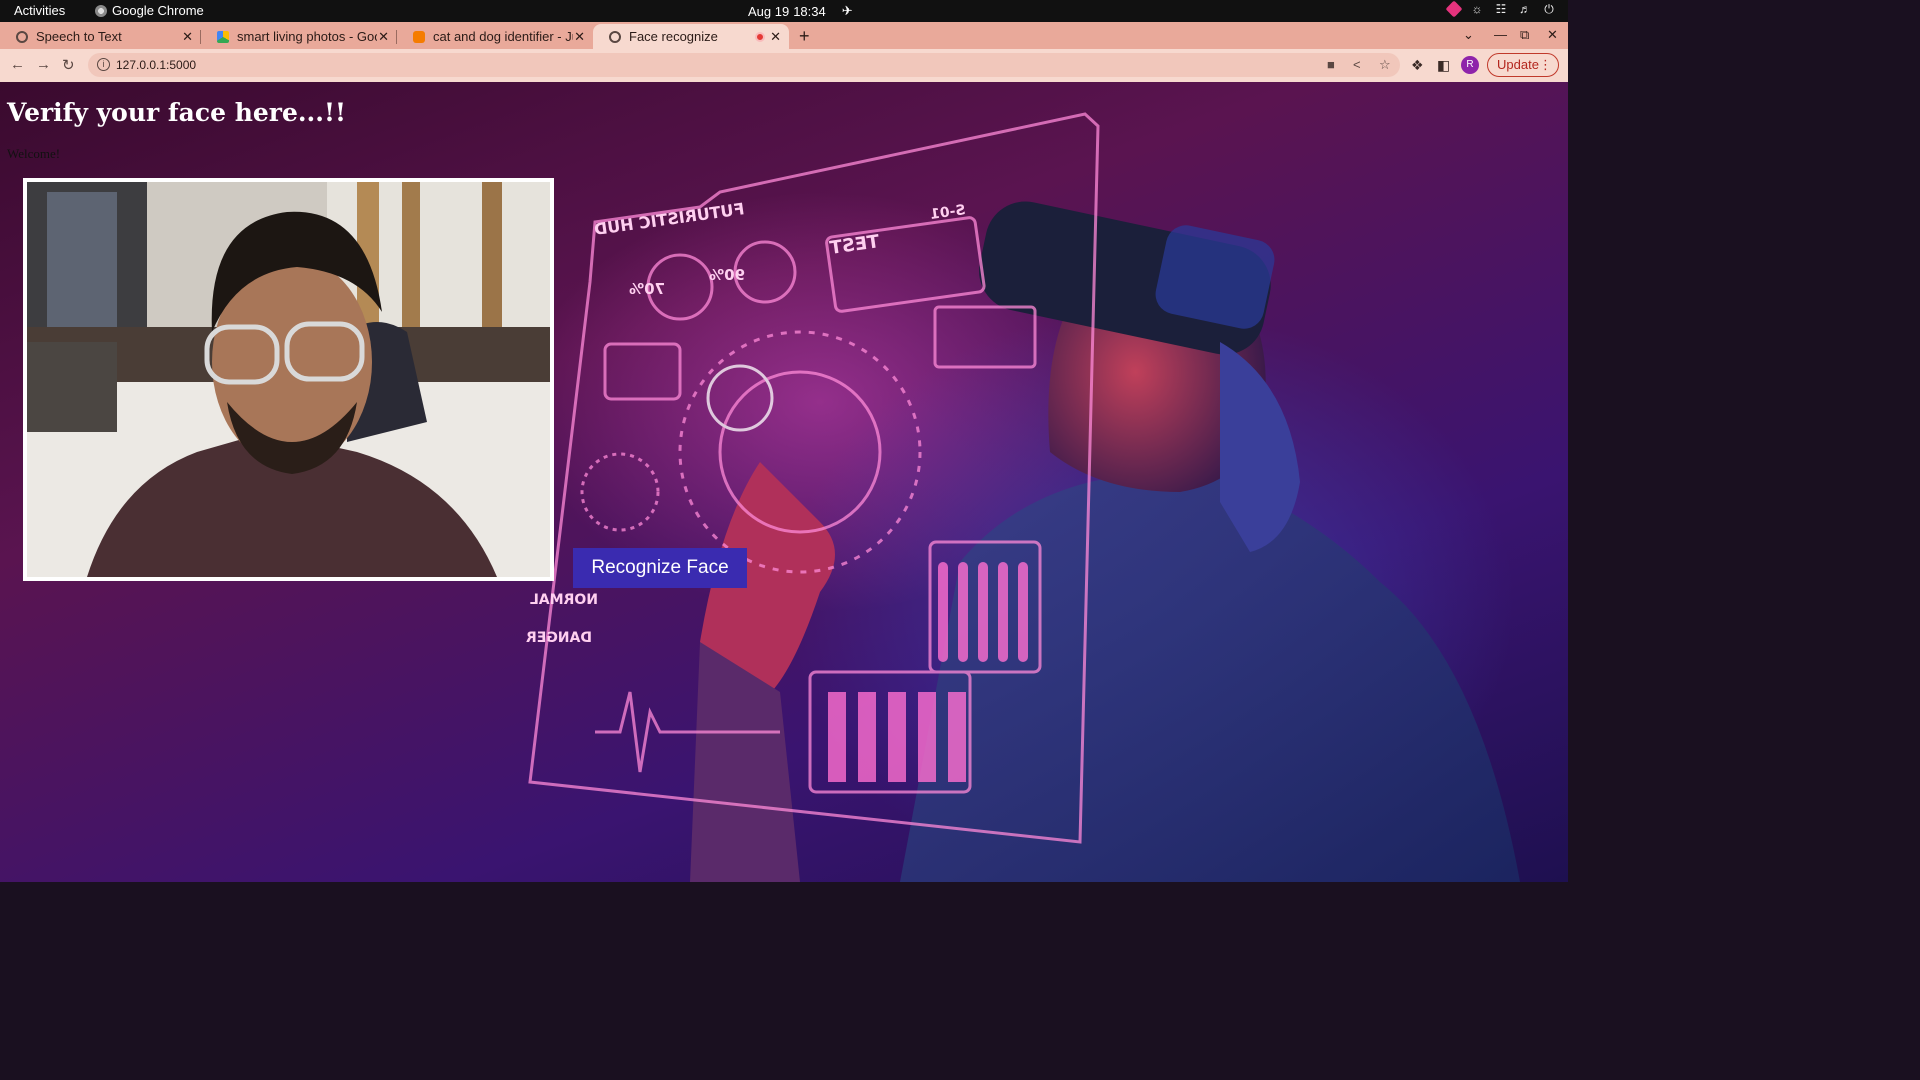 The image size is (1920, 1080). Describe the element at coordinates (43, 64) in the screenshot. I see `forward-icon: →` at that location.